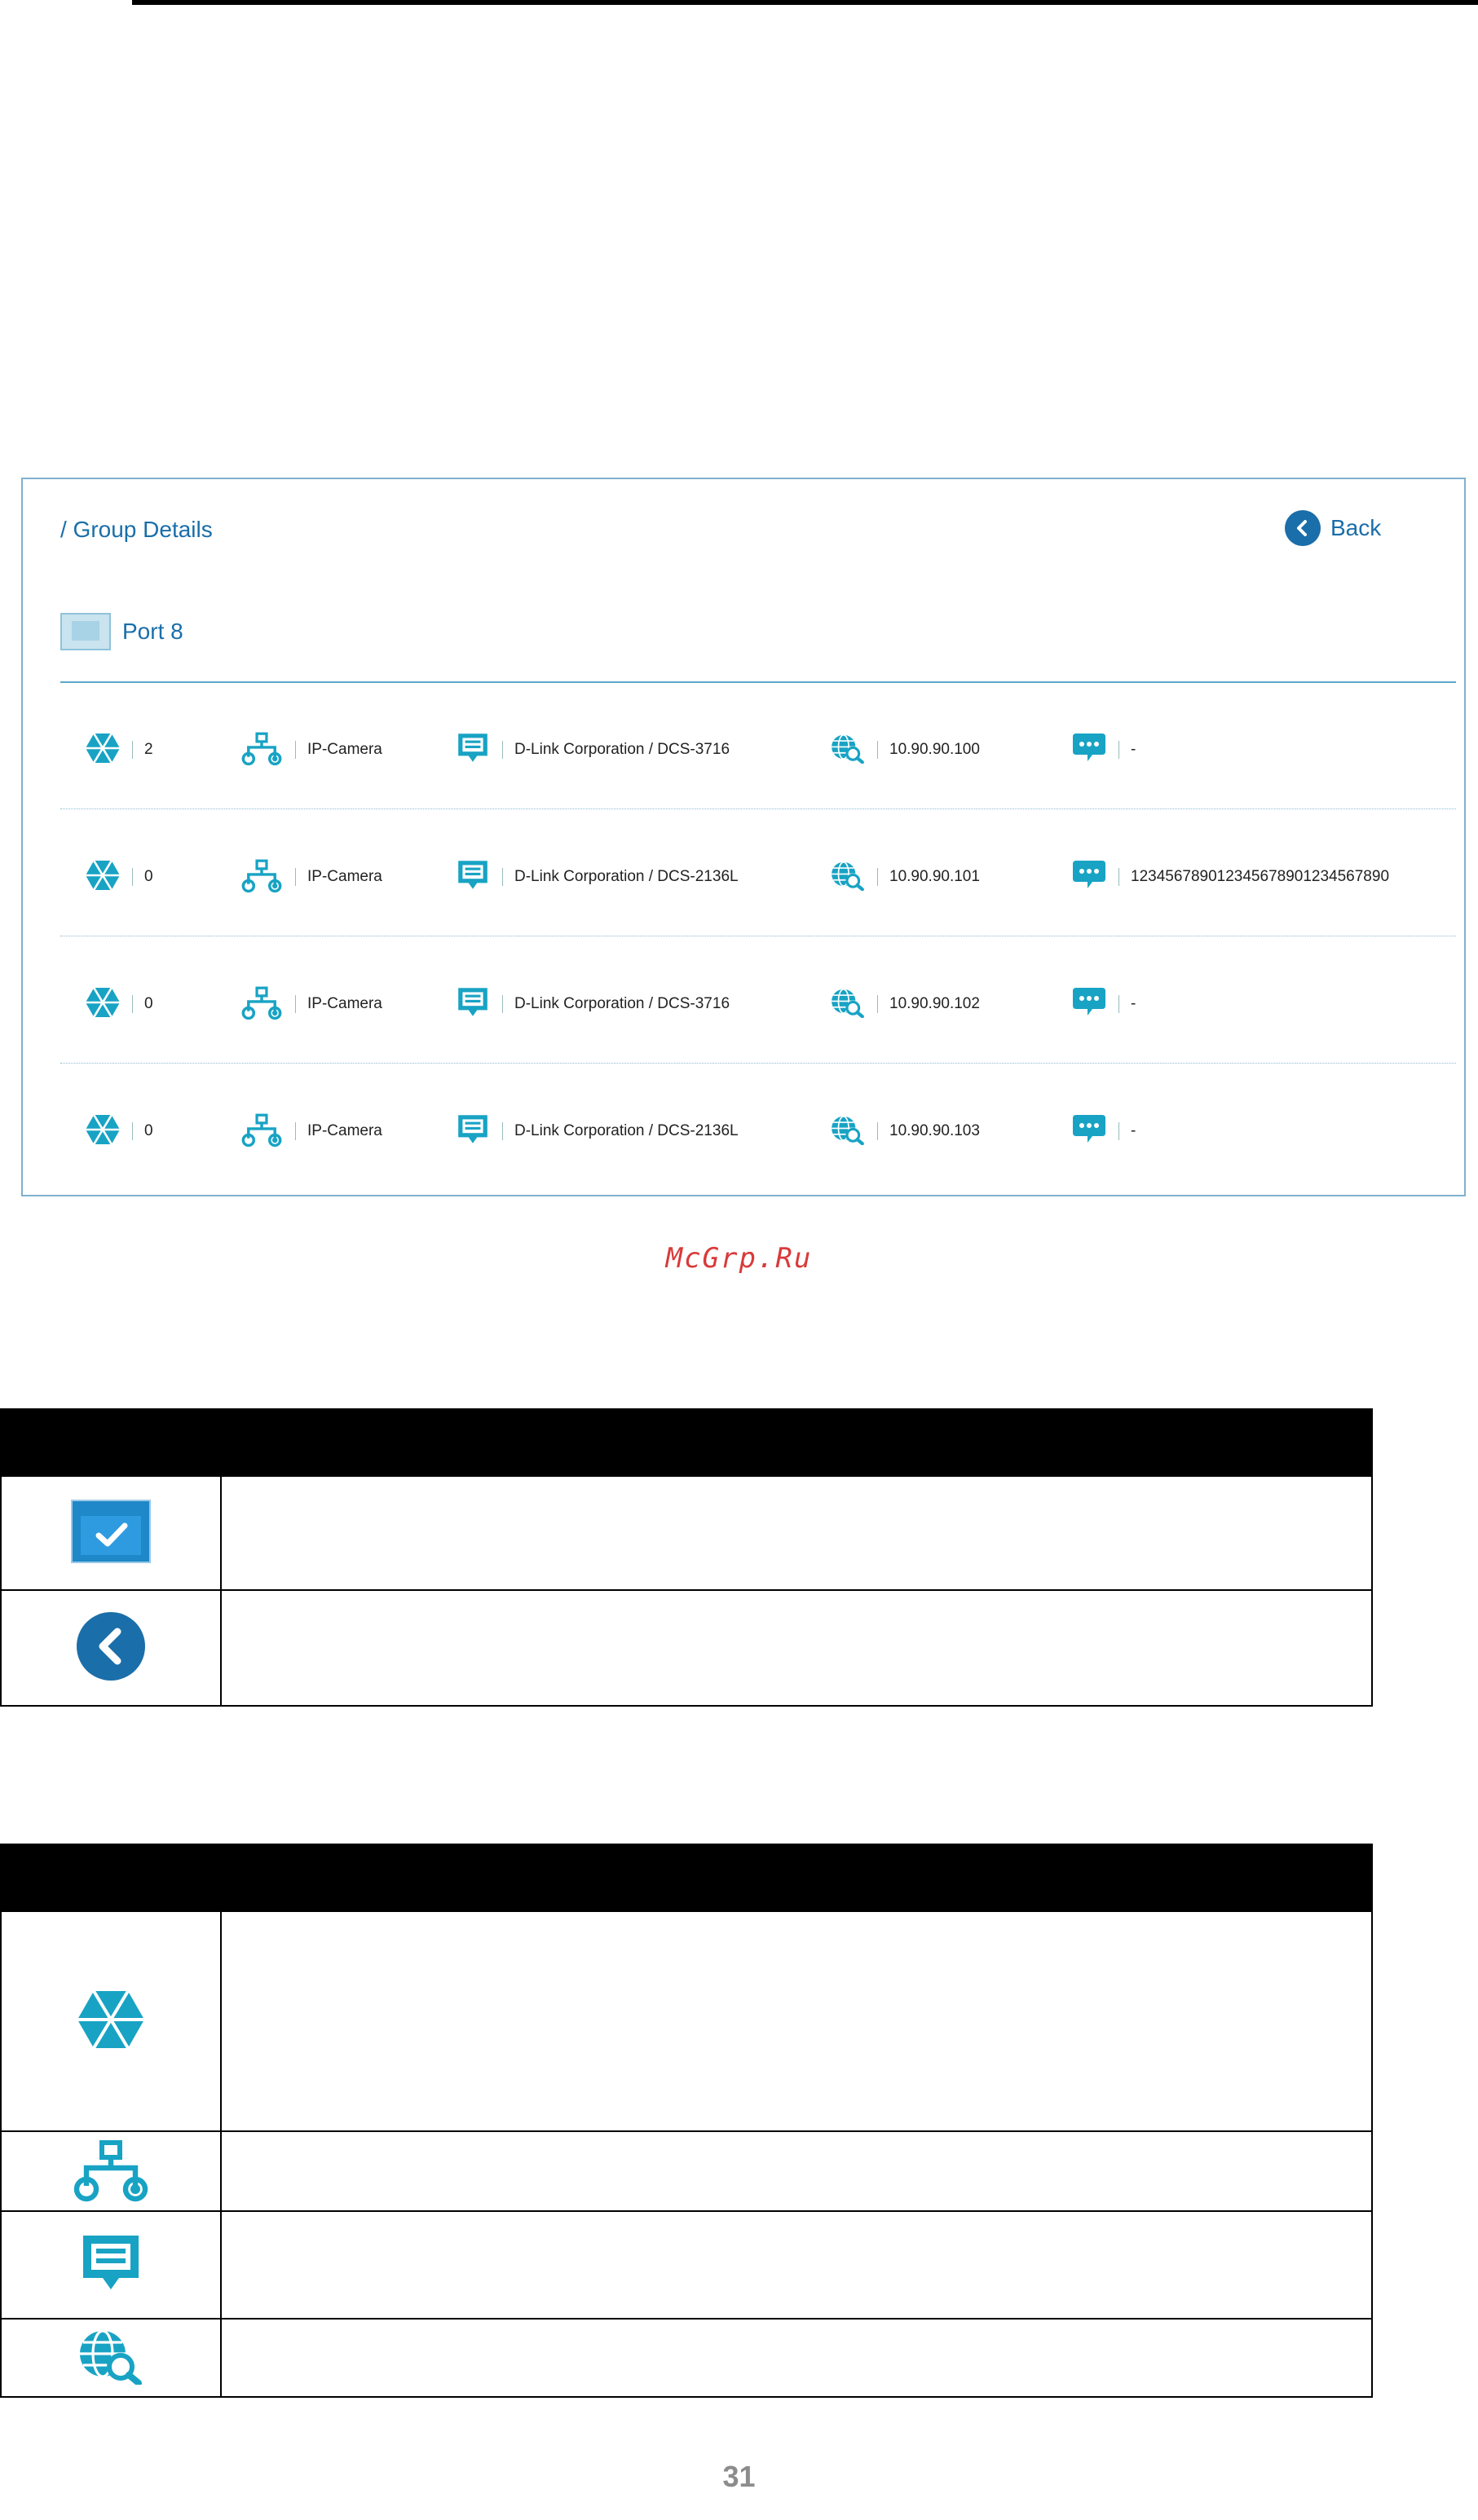 Image resolution: width=1478 pixels, height=2520 pixels. I want to click on watermark: McGrp.Ru, so click(739, 1258).